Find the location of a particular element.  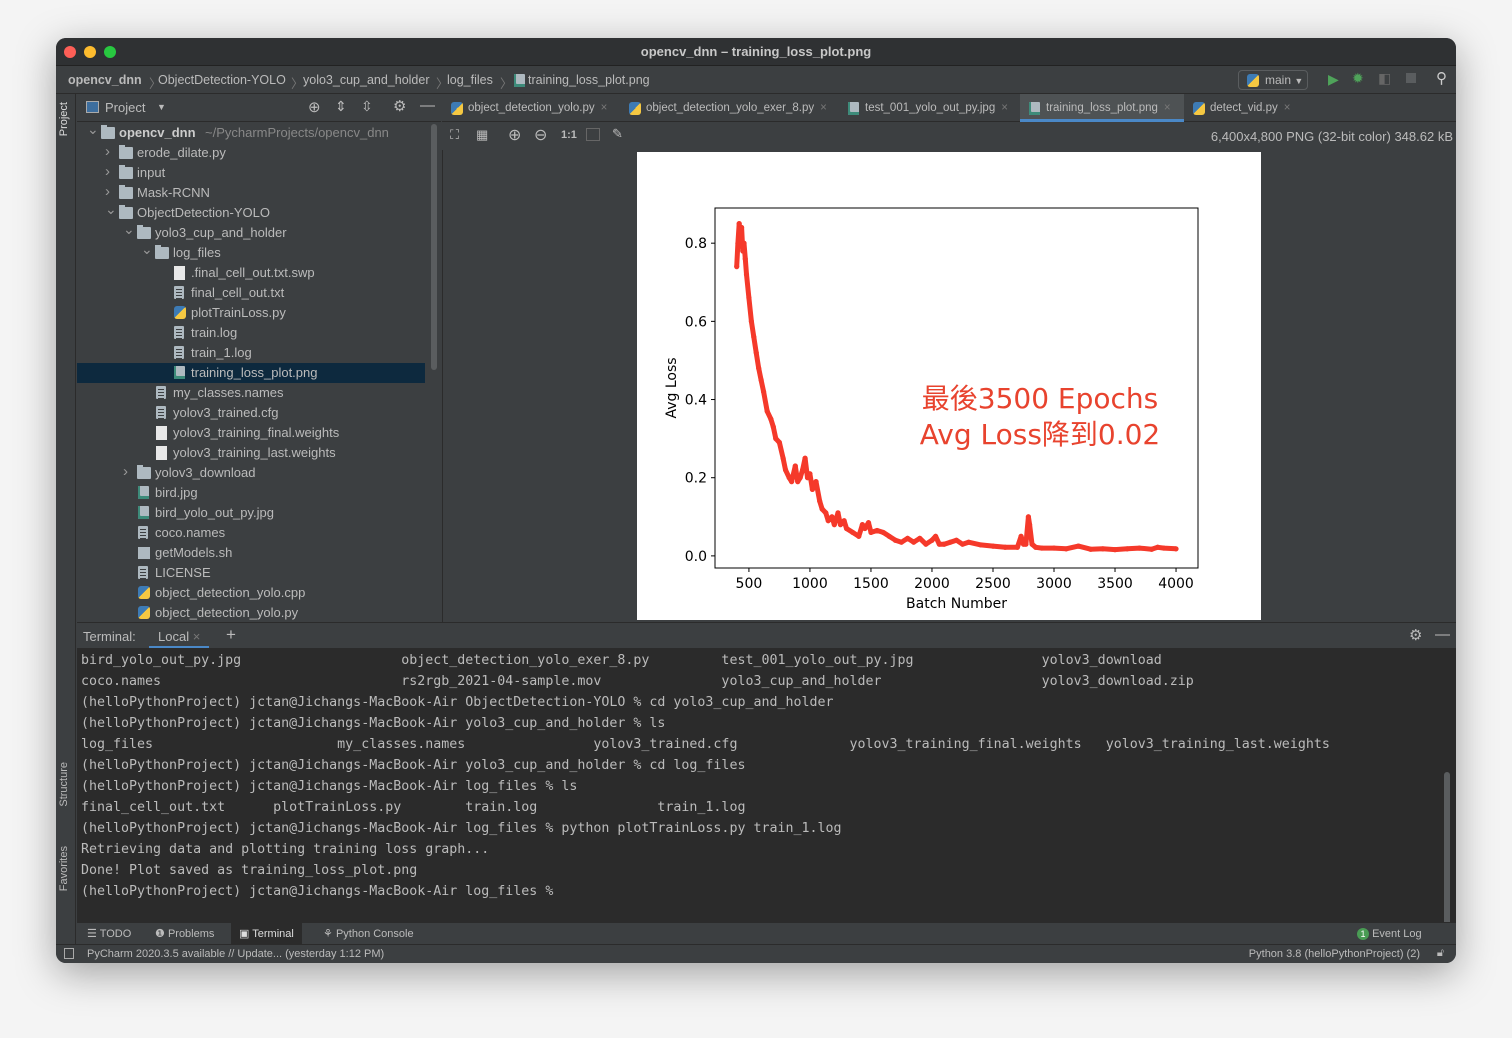

chevron-down-icon: ▼ is located at coordinates (161, 107).